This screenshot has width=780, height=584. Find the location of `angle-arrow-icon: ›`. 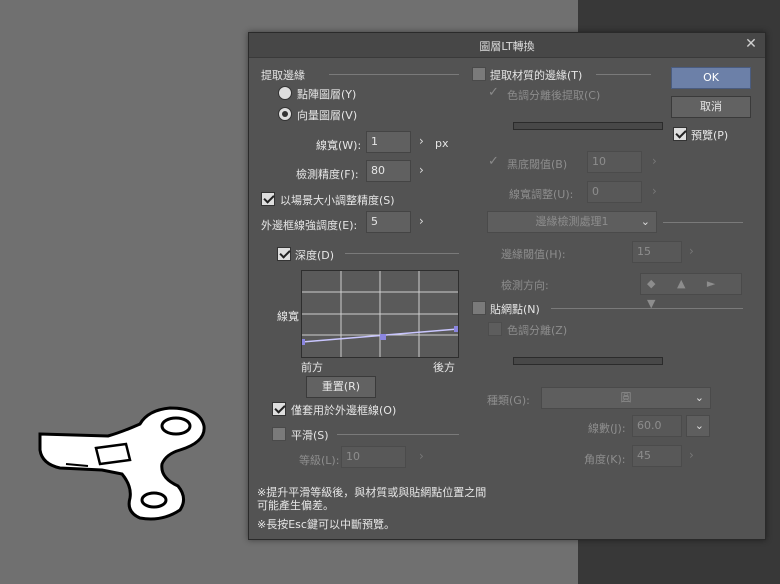

angle-arrow-icon: › is located at coordinates (691, 455).